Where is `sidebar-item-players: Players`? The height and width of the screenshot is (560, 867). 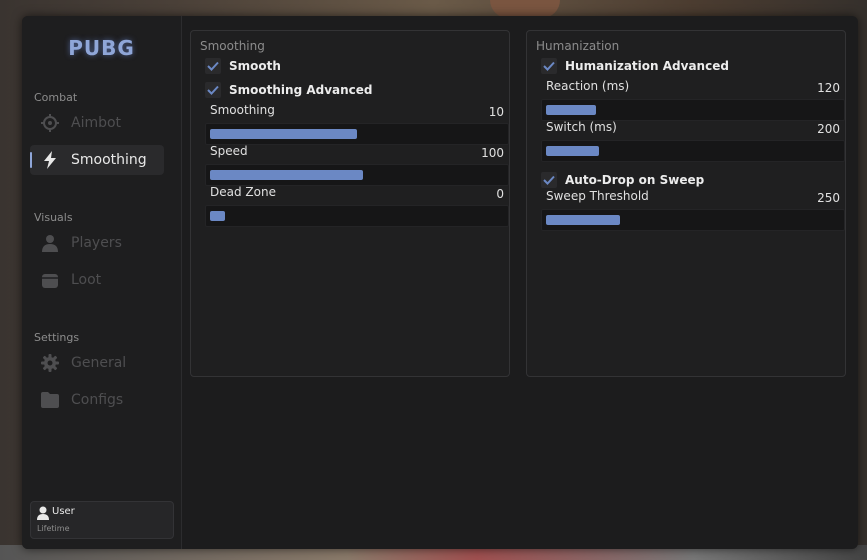 sidebar-item-players: Players is located at coordinates (97, 243).